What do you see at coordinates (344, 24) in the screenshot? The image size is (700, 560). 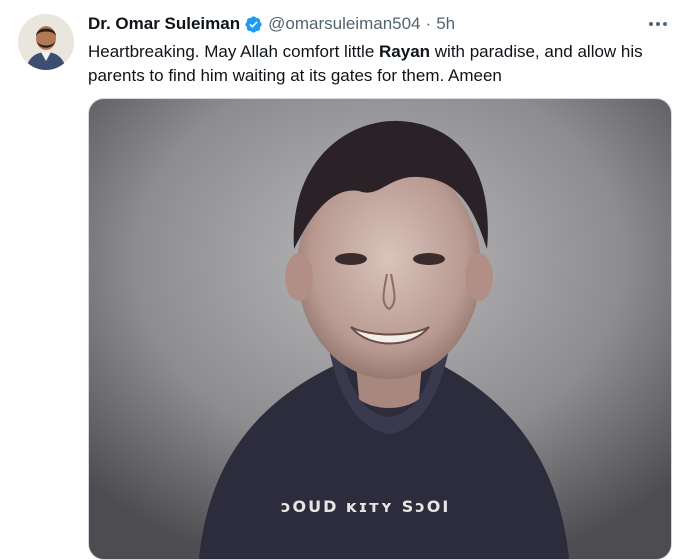 I see `author-handle: @omarsuleiman504` at bounding box center [344, 24].